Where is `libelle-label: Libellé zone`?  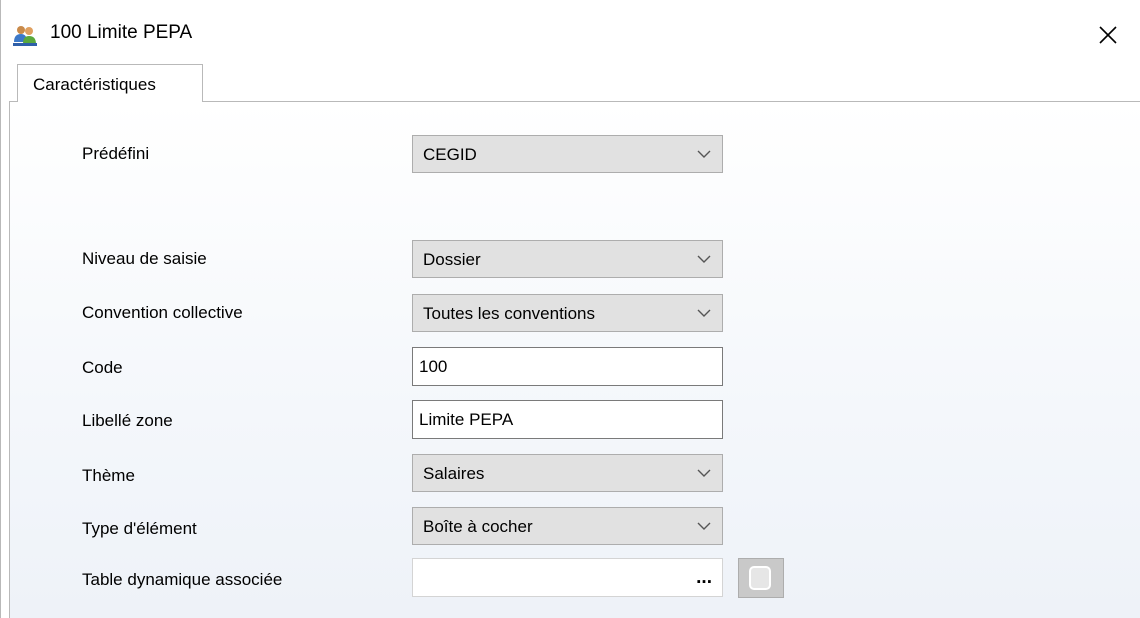 libelle-label: Libellé zone is located at coordinates (127, 420).